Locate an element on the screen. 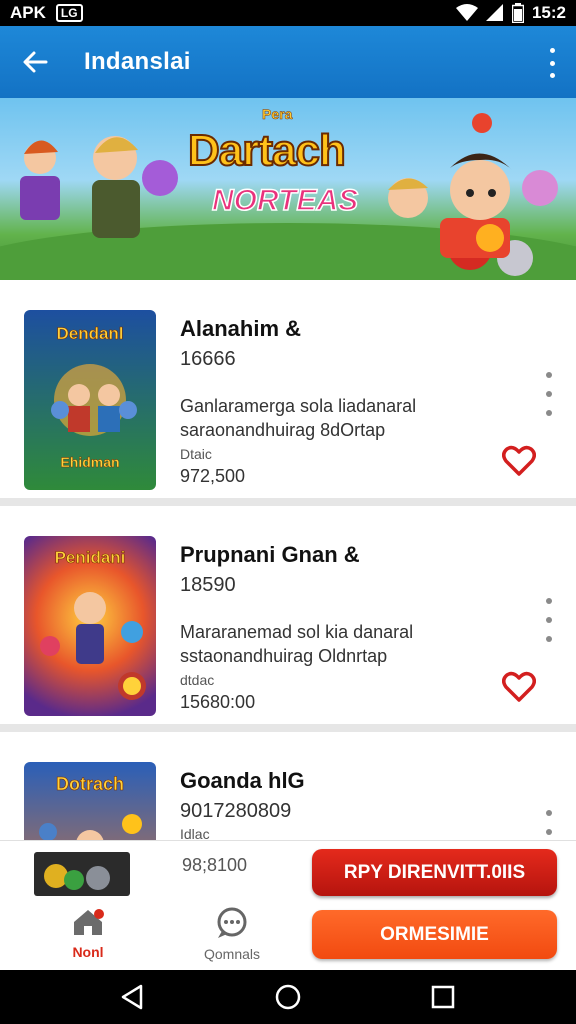 Image resolution: width=576 pixels, height=1024 pixels. banner-title-top: Pera is located at coordinates (277, 114).